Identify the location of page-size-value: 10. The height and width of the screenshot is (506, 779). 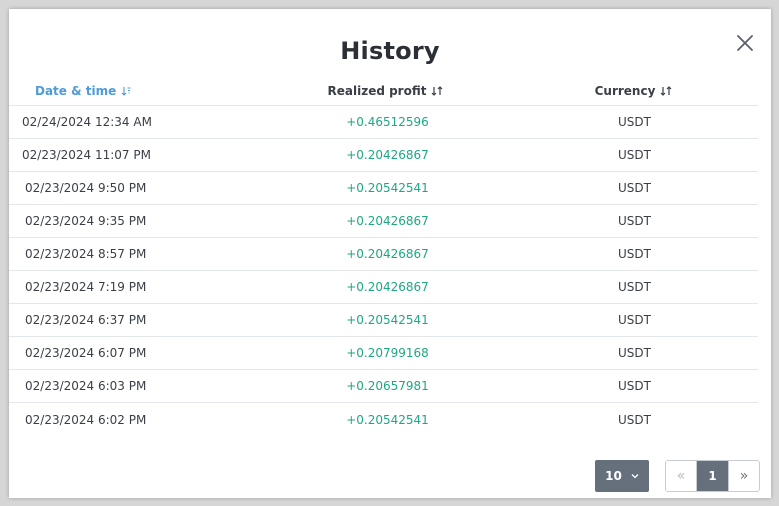
(613, 476).